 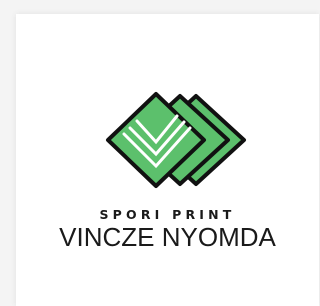 What do you see at coordinates (167, 237) in the screenshot?
I see `logo-wordmark: VINCZE NYOMDA` at bounding box center [167, 237].